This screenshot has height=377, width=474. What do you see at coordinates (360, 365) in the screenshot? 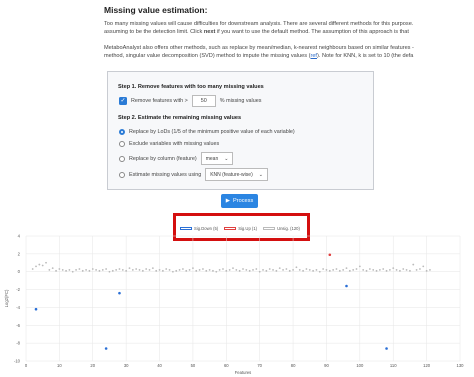
I see `x-tick-label: 100` at bounding box center [360, 365].